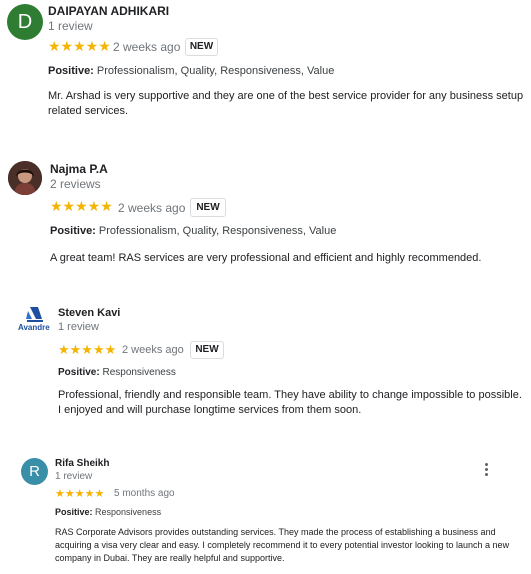 Image resolution: width=531 pixels, height=574 pixels. I want to click on profile-photo-icon, so click(25, 178).